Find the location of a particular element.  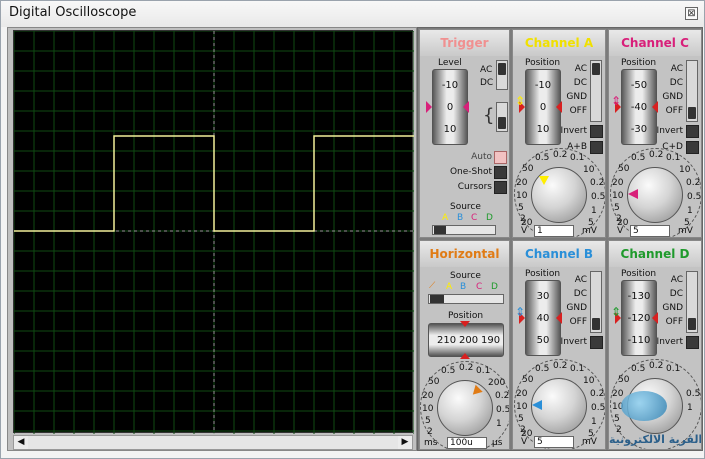

trigger-edge-icon: { is located at coordinates (489, 115).